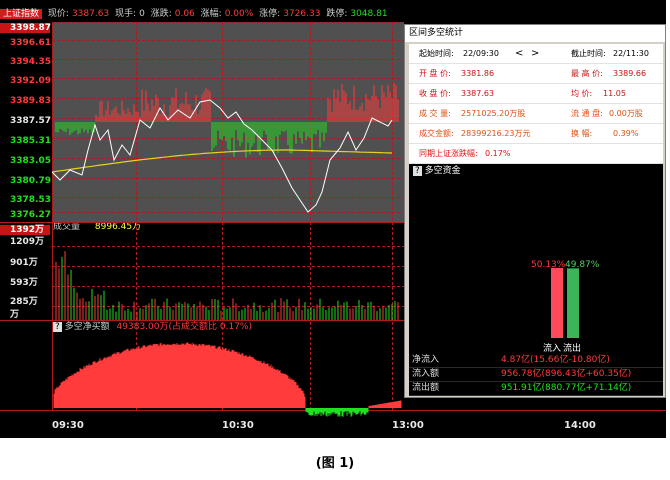 The height and width of the screenshot is (480, 670). I want to click on time-range-row: 起始时间: 22/09:30 < > 截止时间: 22/11:30, so click(536, 54).